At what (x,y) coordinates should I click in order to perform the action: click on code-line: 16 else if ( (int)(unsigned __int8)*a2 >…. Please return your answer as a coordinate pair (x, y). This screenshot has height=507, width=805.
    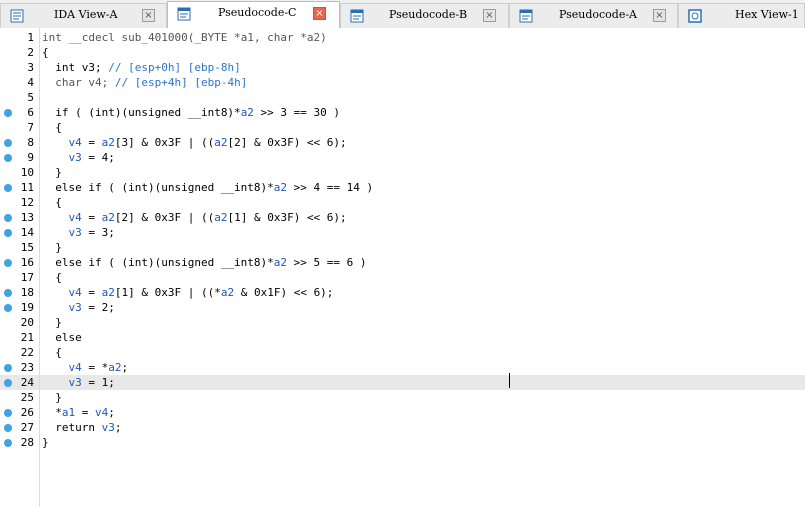
    Looking at the image, I should click on (402, 262).